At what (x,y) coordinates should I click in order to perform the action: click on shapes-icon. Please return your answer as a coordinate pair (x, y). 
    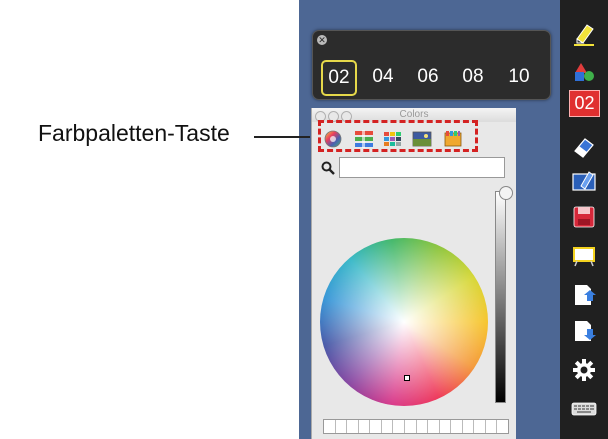
    Looking at the image, I should click on (584, 72).